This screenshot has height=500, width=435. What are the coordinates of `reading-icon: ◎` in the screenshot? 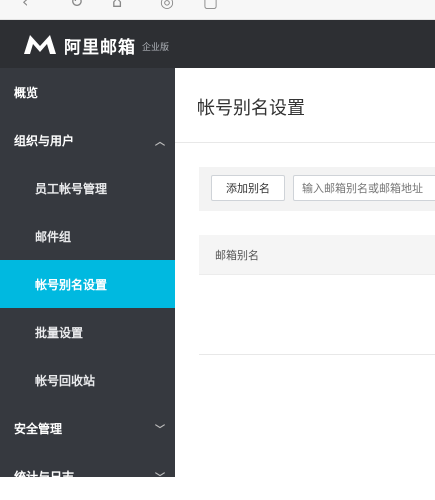 It's located at (167, 5).